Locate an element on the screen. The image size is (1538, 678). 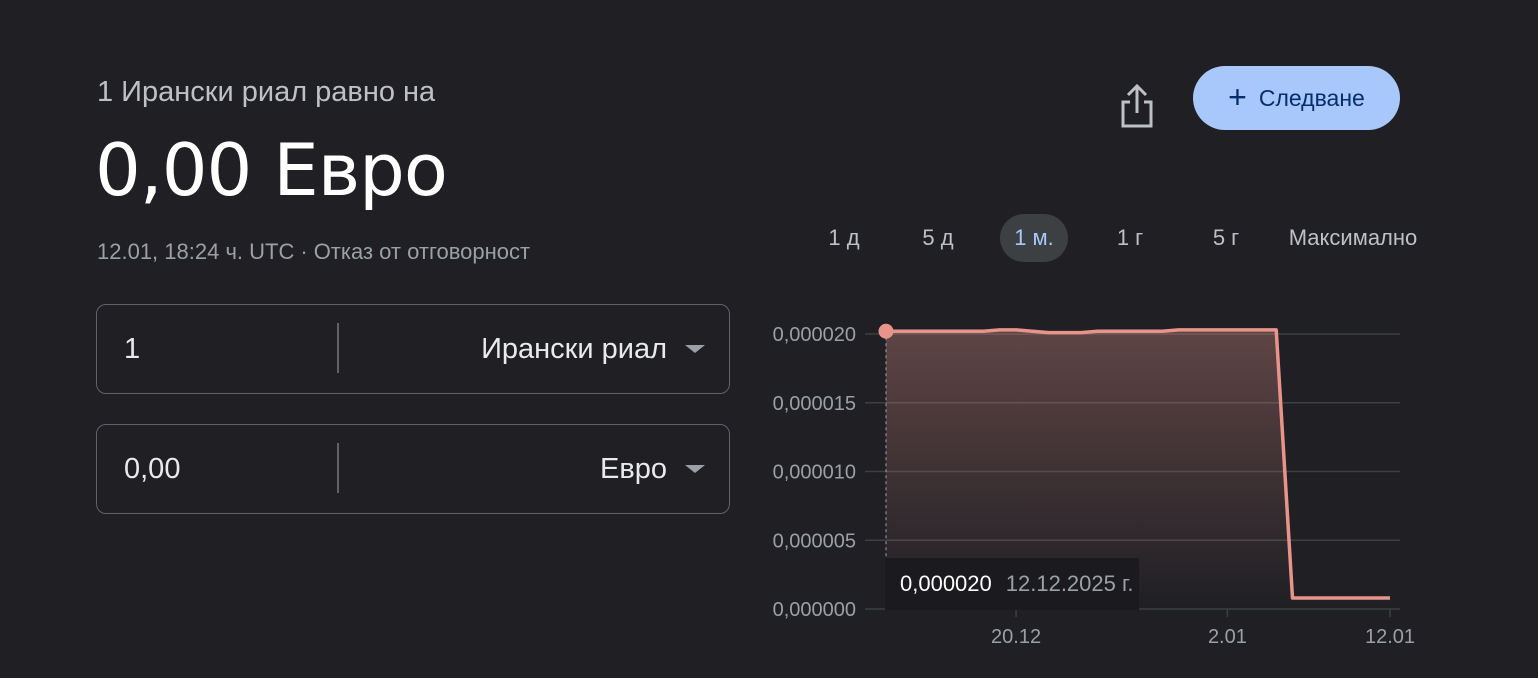
x-tick-label: 2.01 is located at coordinates (1227, 637).